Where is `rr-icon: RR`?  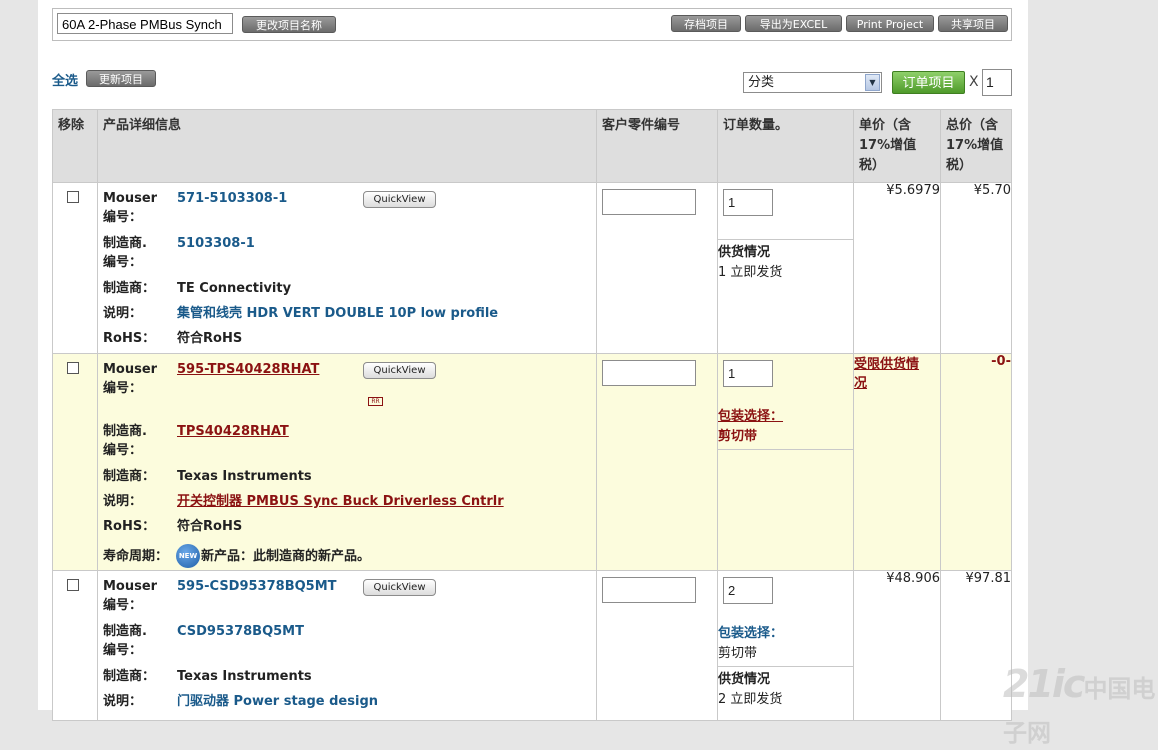 rr-icon: RR is located at coordinates (375, 401).